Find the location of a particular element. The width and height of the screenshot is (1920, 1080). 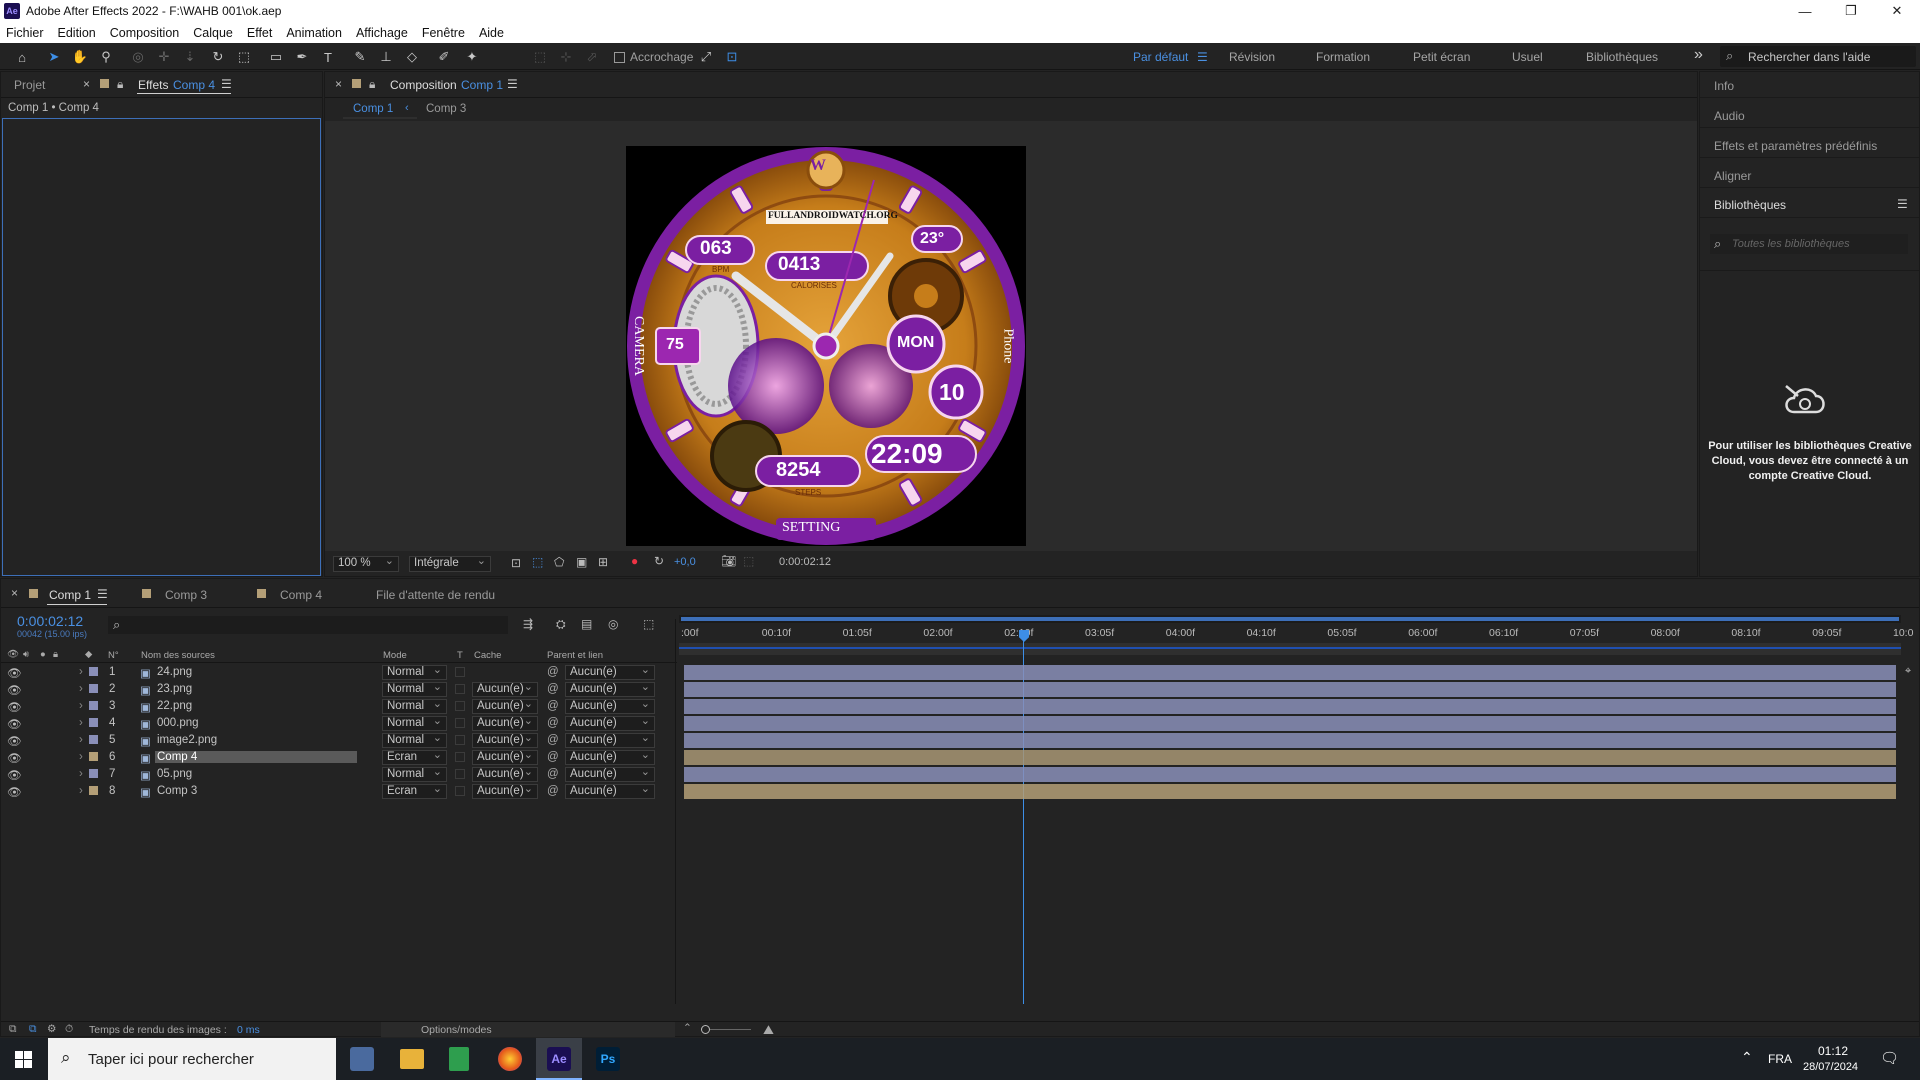

workspace-formation: Formation is located at coordinates (1343, 57).